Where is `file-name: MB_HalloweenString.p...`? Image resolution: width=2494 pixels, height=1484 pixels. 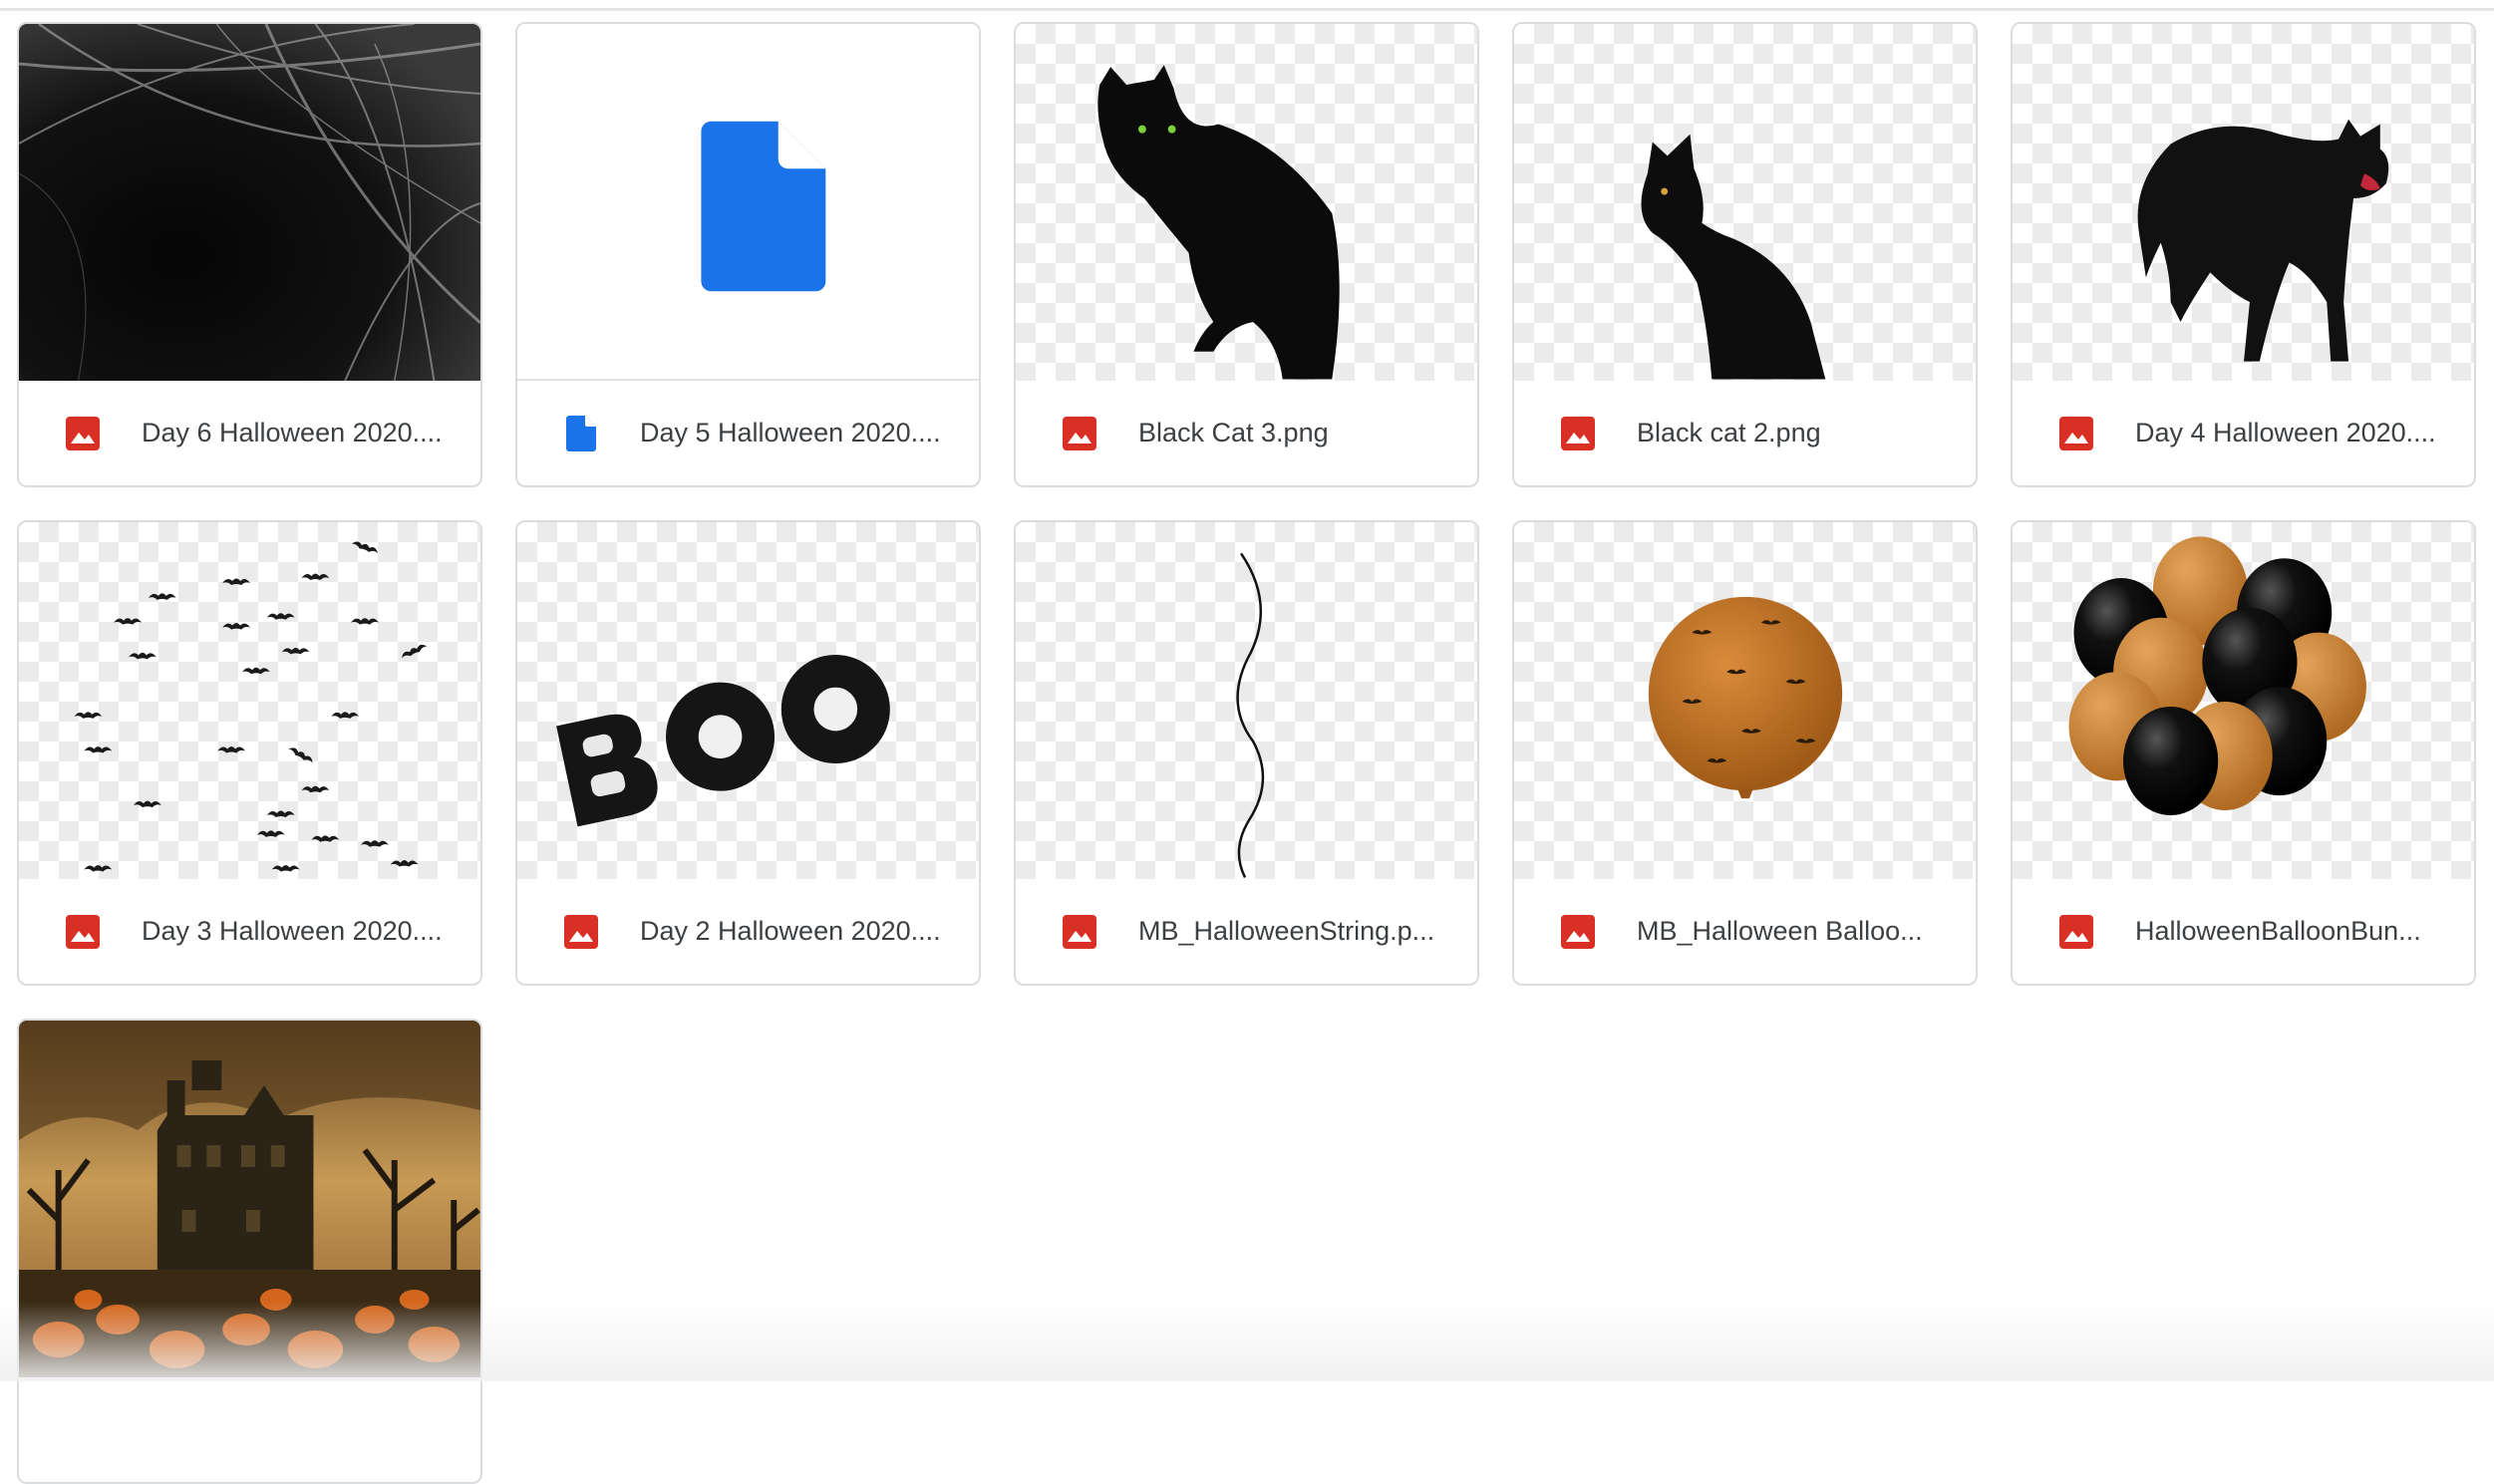
file-name: MB_HalloweenString.p... is located at coordinates (1286, 931).